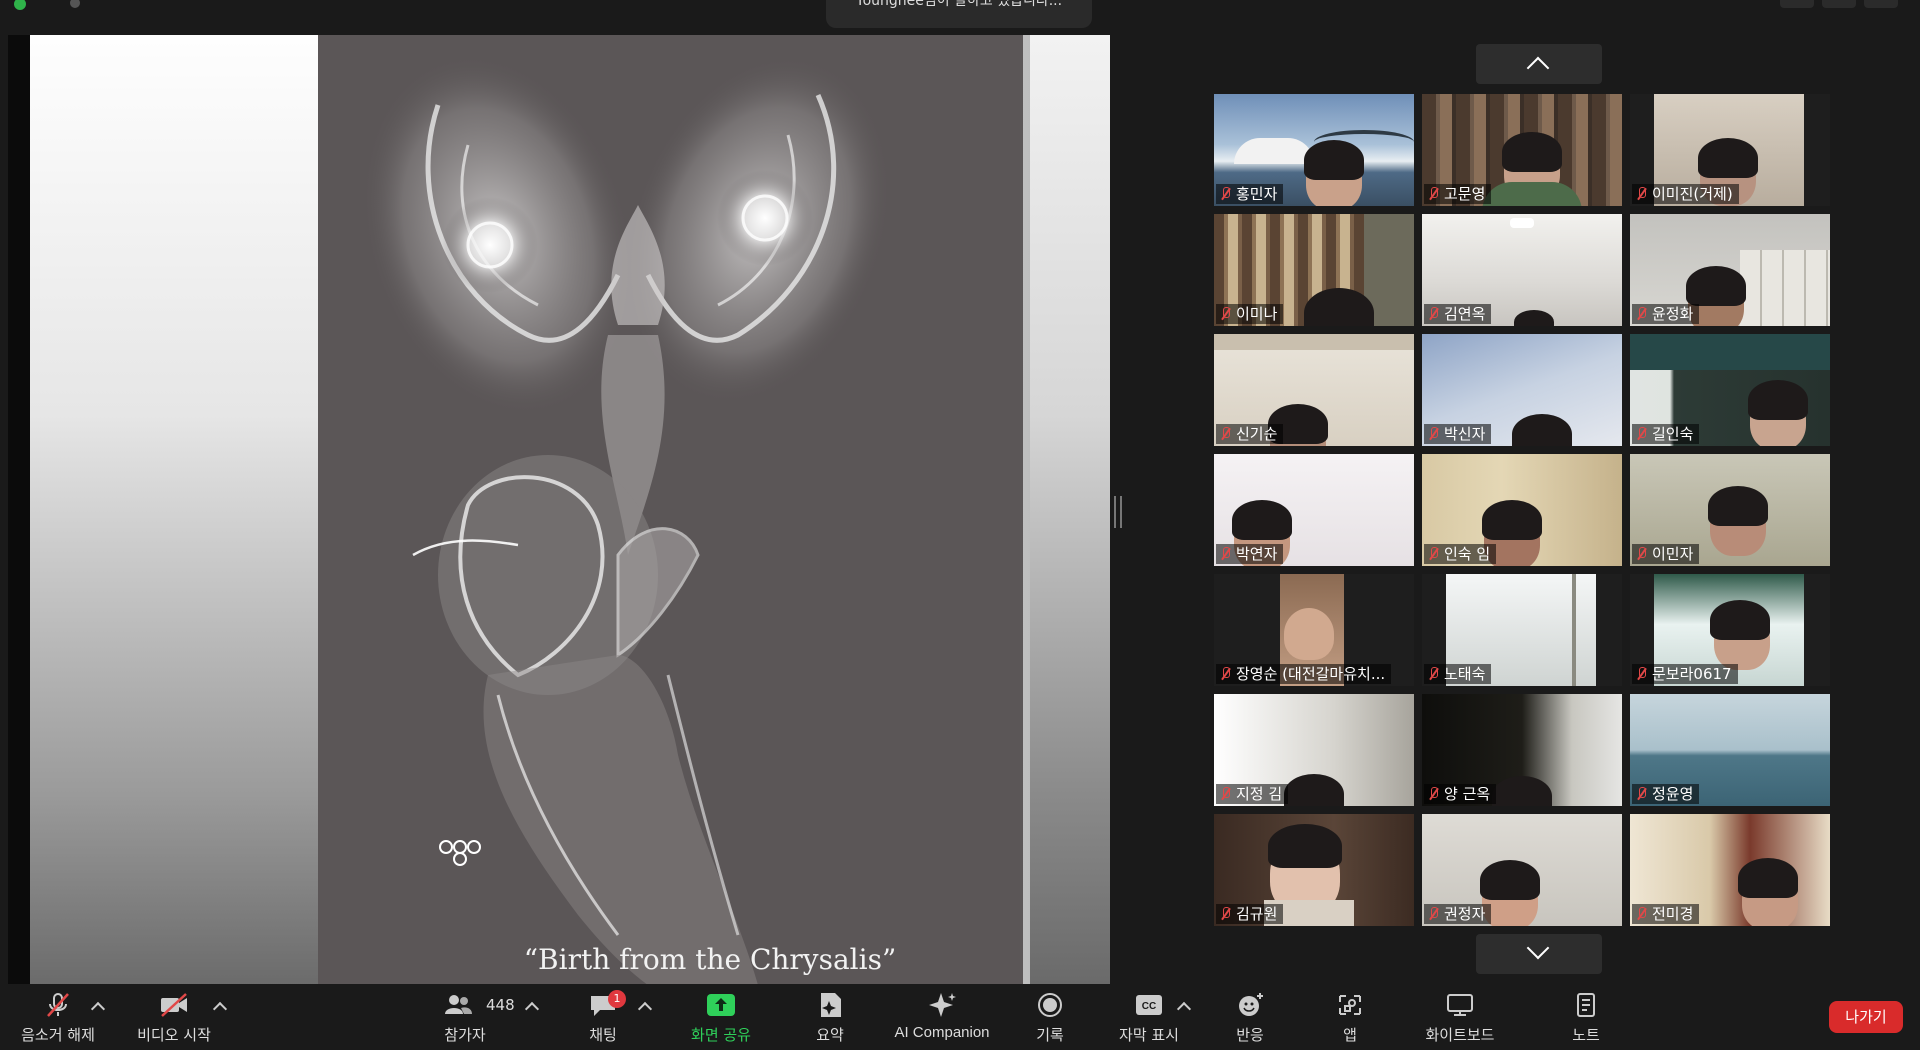 This screenshot has height=1050, width=1920. I want to click on participant-tile: 박신자, so click(1522, 390).